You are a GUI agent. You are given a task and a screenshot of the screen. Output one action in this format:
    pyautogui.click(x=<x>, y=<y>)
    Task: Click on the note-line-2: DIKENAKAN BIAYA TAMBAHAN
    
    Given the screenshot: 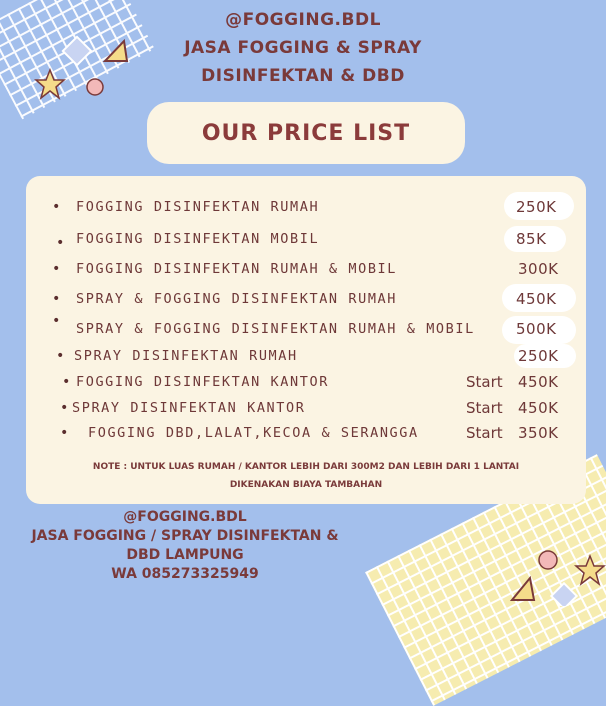 What is the action you would take?
    pyautogui.click(x=306, y=485)
    